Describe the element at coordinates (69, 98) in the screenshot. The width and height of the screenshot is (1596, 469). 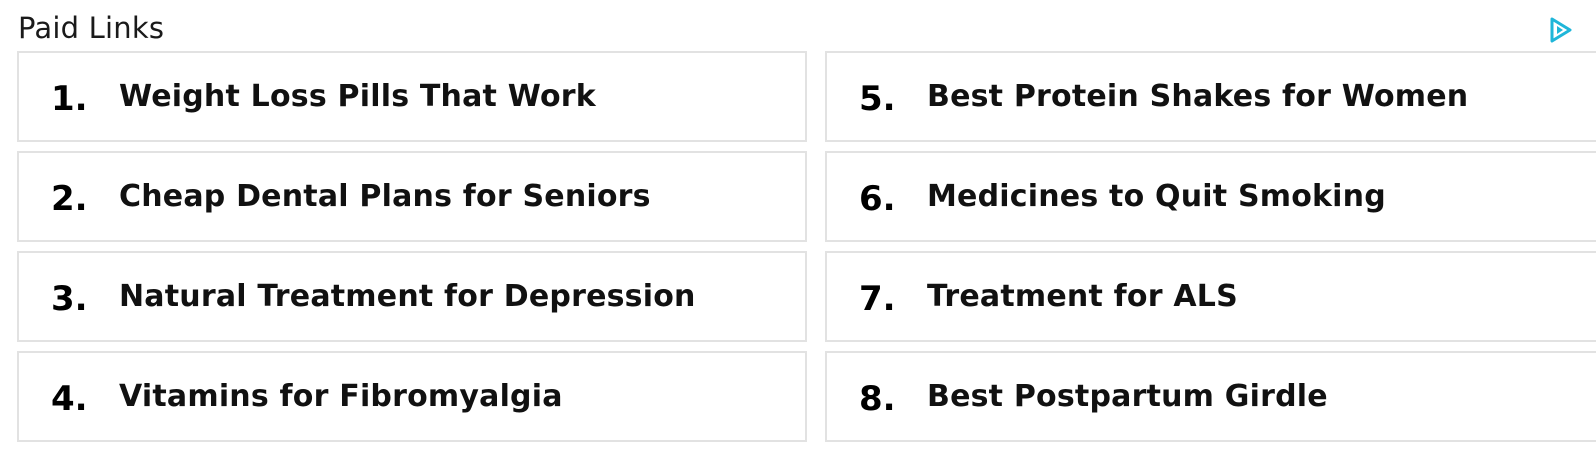
I see `link-number: 1.` at that location.